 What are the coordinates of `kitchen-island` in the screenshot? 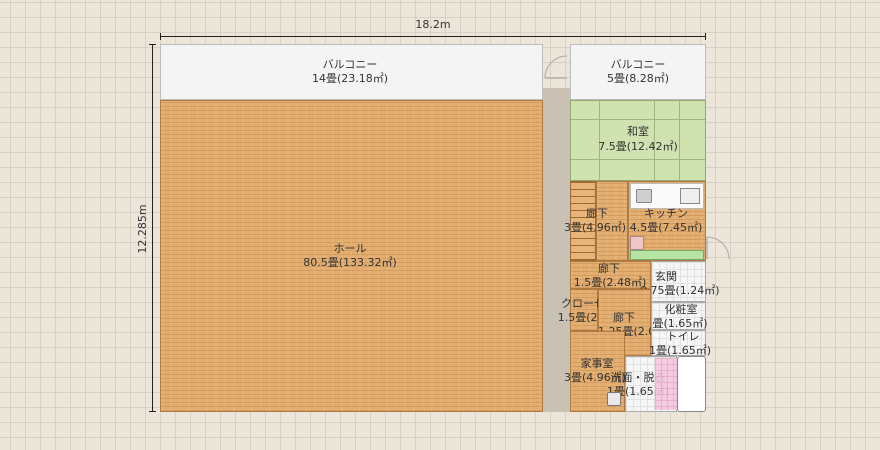 It's located at (667, 255).